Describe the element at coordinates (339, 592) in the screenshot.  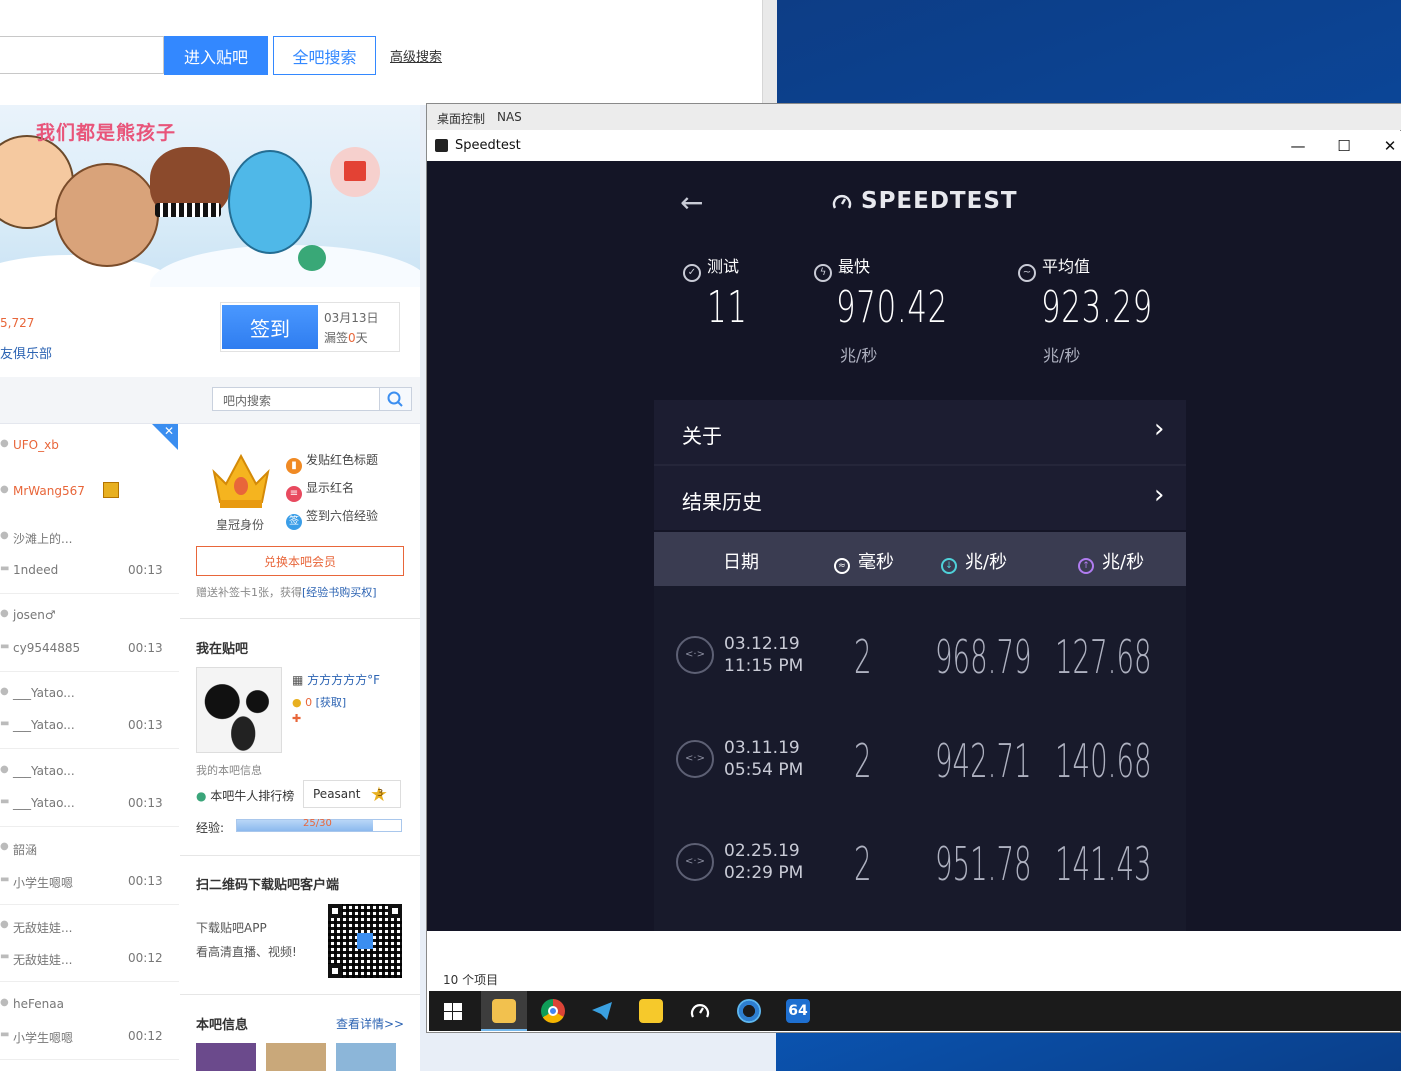
I see `exp-book-link: [经验书购买权]` at that location.